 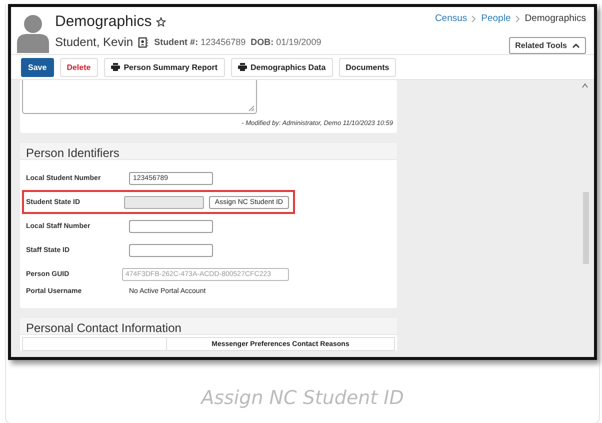 What do you see at coordinates (586, 228) in the screenshot?
I see `scrollbar-thumb` at bounding box center [586, 228].